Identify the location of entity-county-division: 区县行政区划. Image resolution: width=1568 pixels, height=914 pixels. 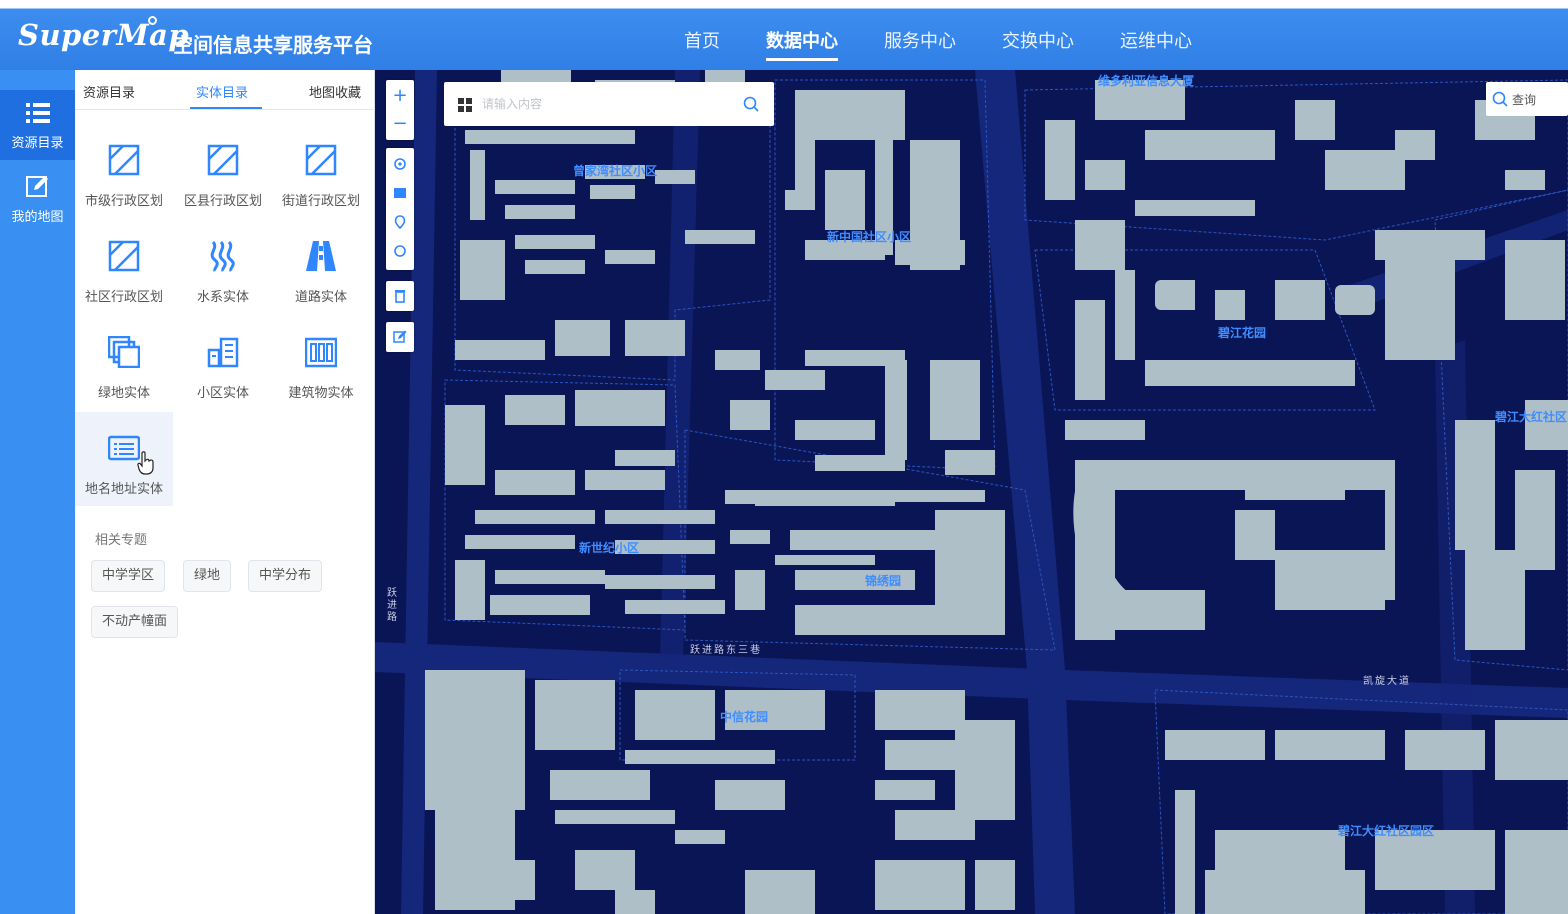
(223, 171).